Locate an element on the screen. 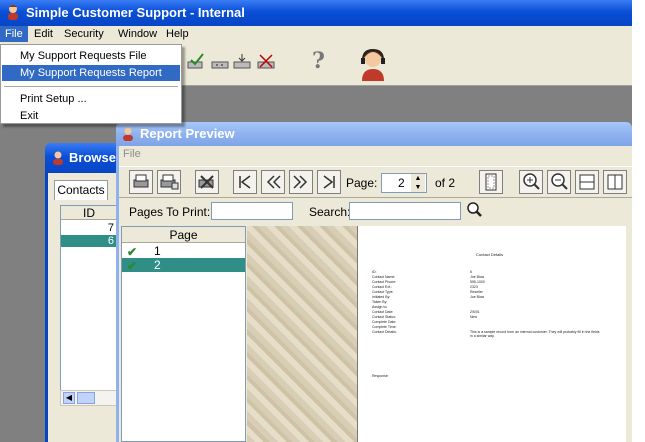 This screenshot has height=442, width=645. menu-separator is located at coordinates (91, 86).